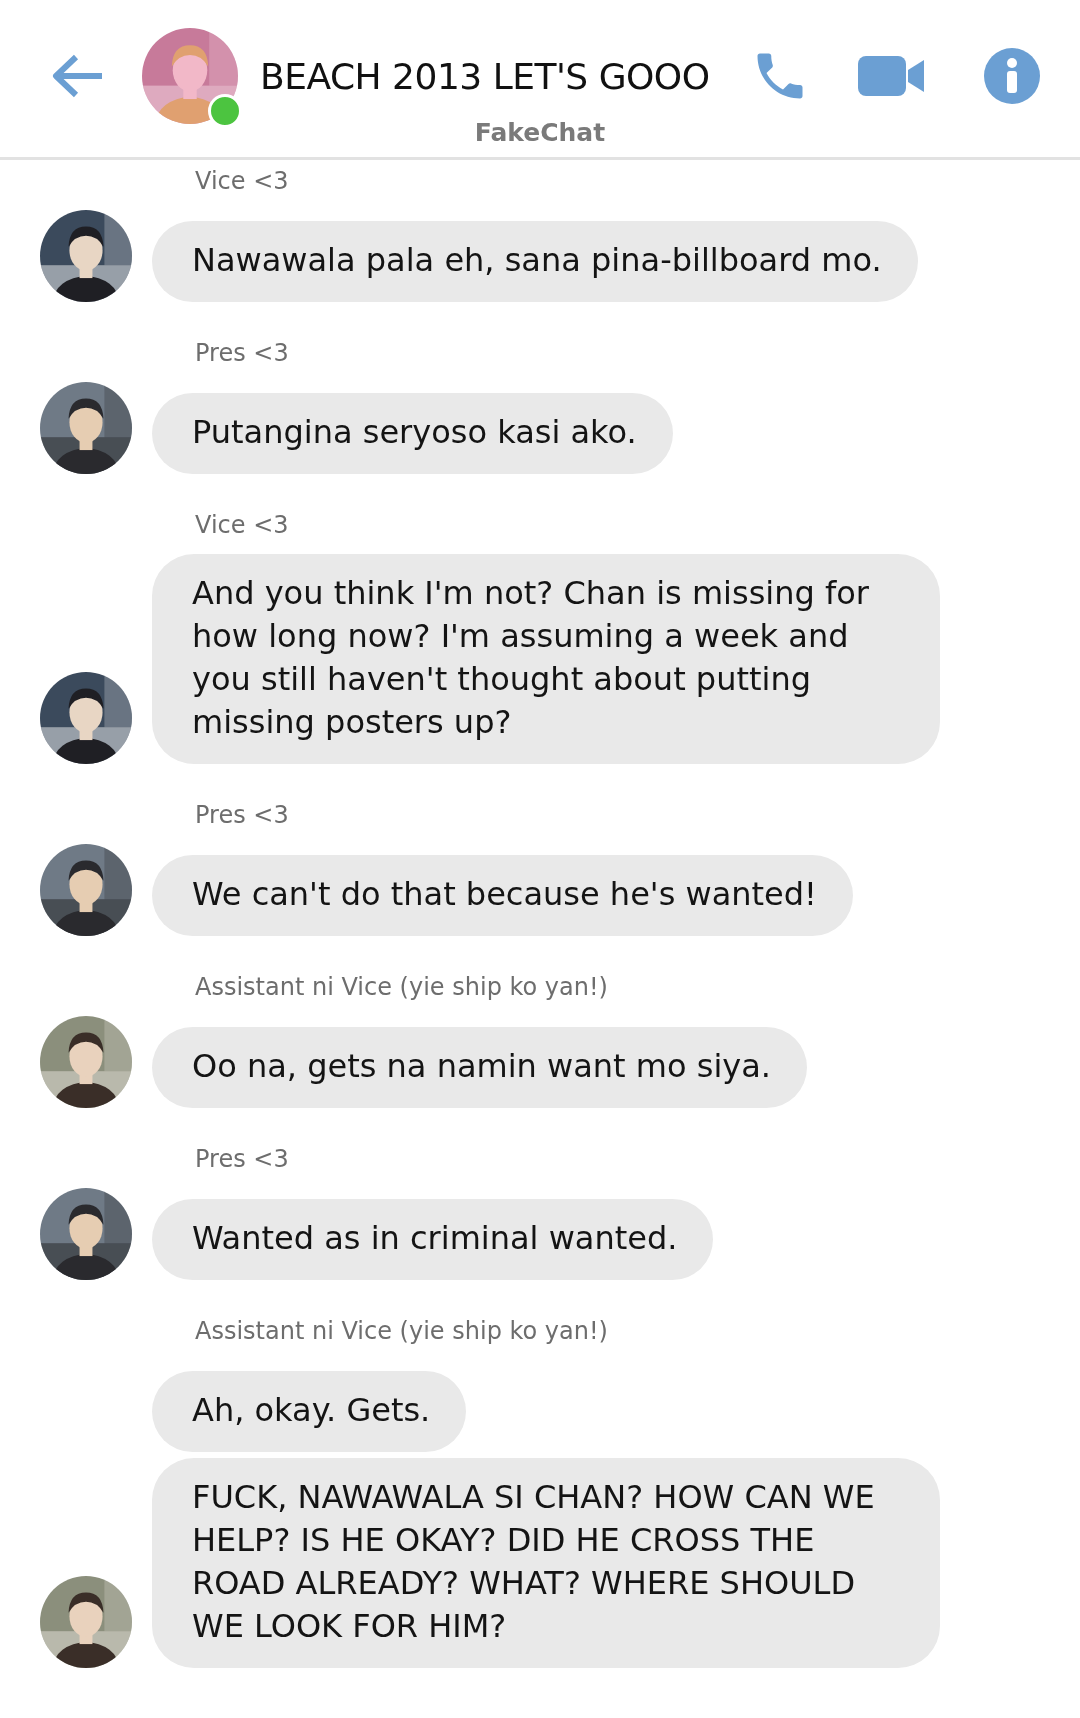  I want to click on message-bubble: Nawawala pala eh, sana pina-billboard mo., so click(535, 261).